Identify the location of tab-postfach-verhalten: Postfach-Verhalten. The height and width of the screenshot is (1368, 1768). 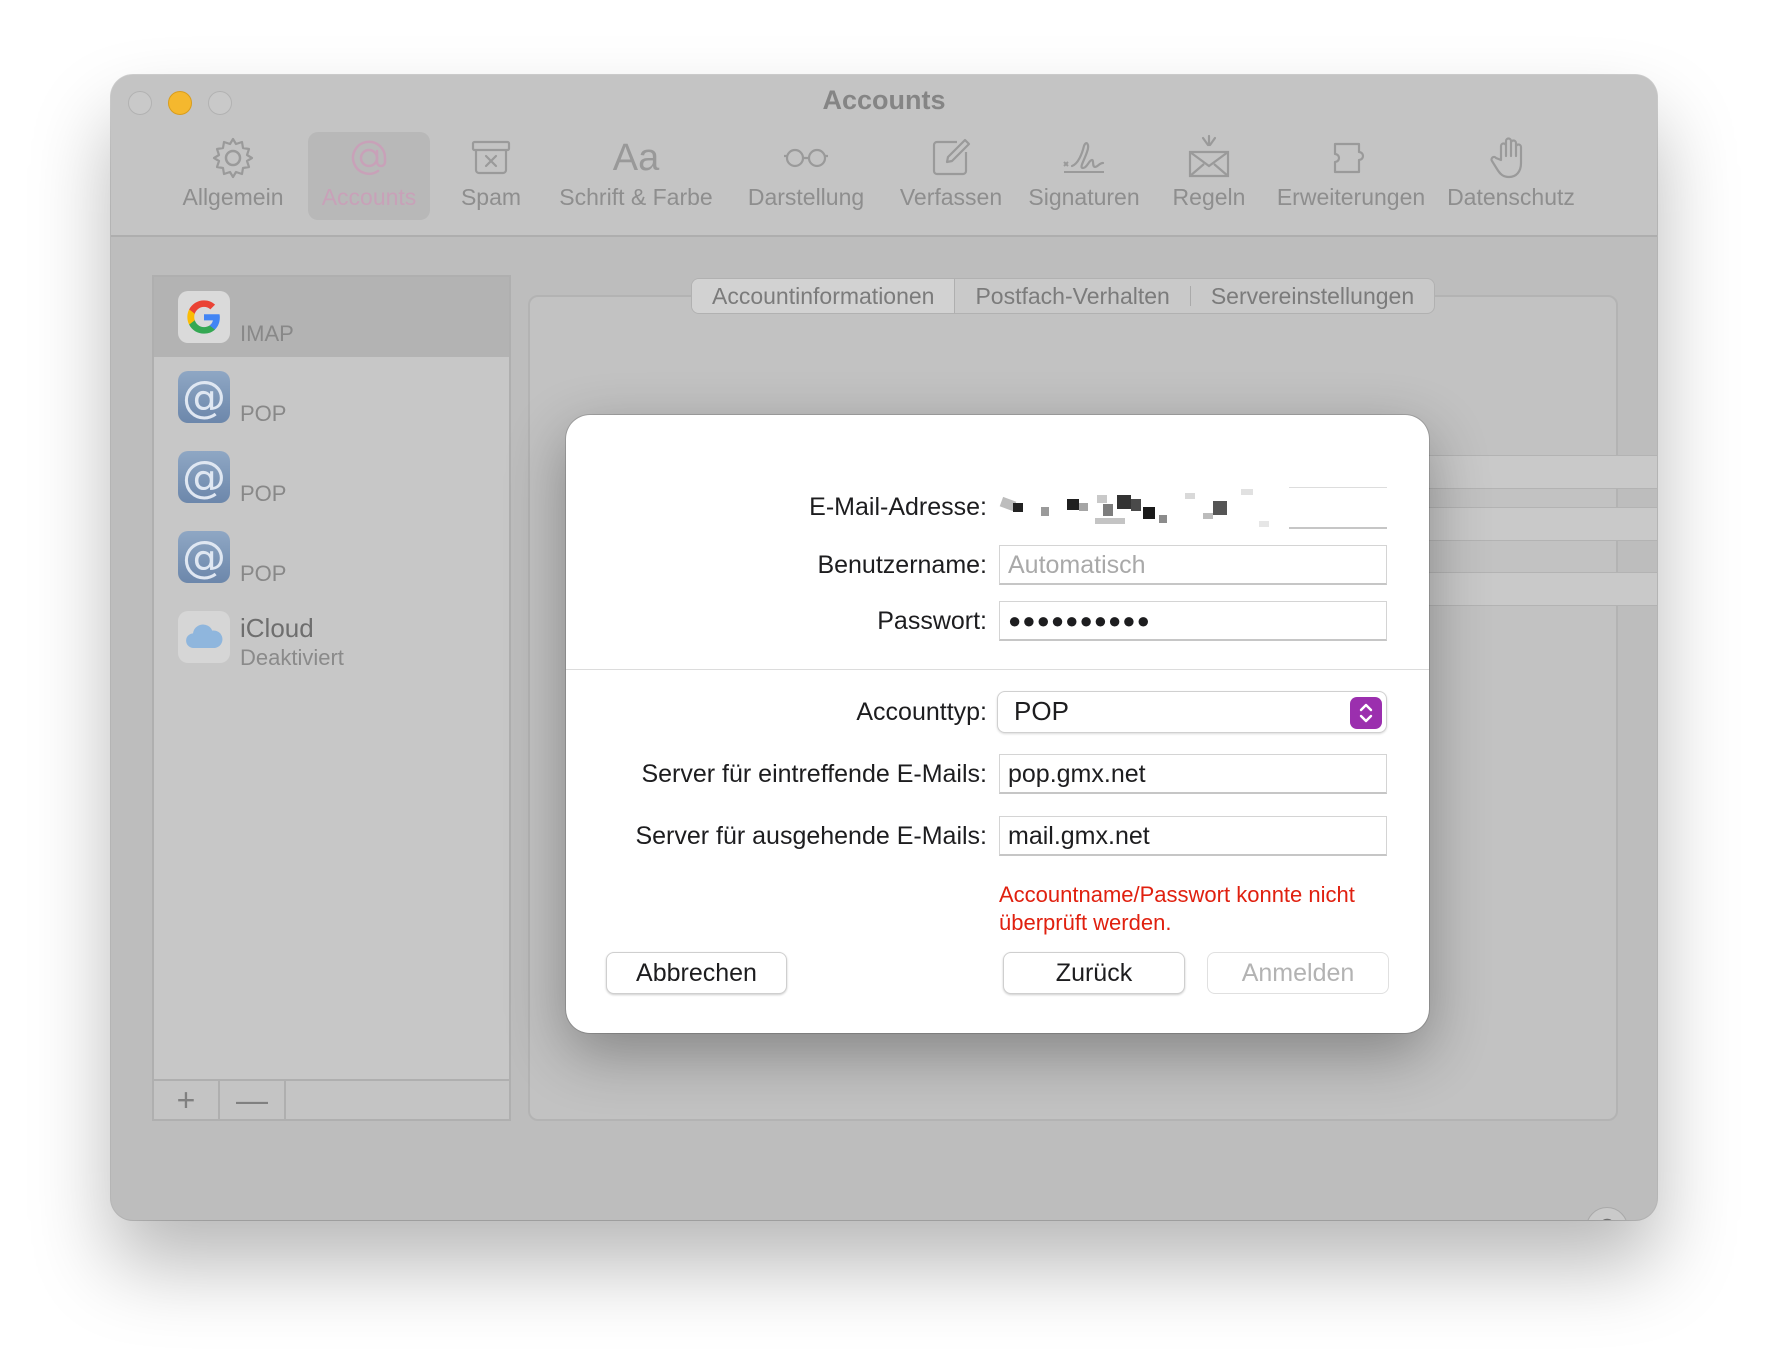
(1072, 296).